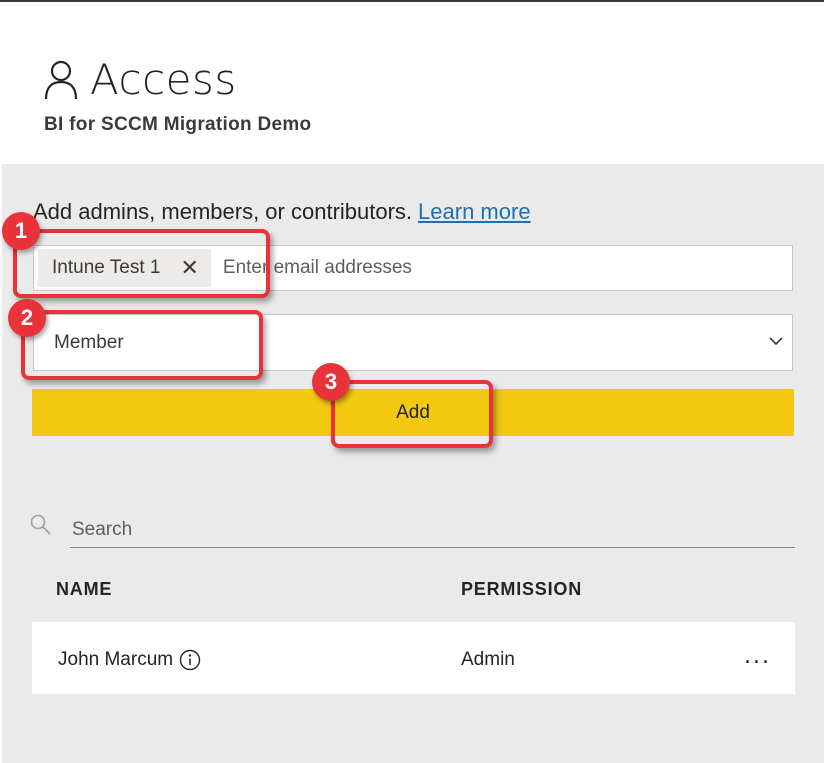  Describe the element at coordinates (521, 589) in the screenshot. I see `column-header-permission: PERMISSION` at that location.